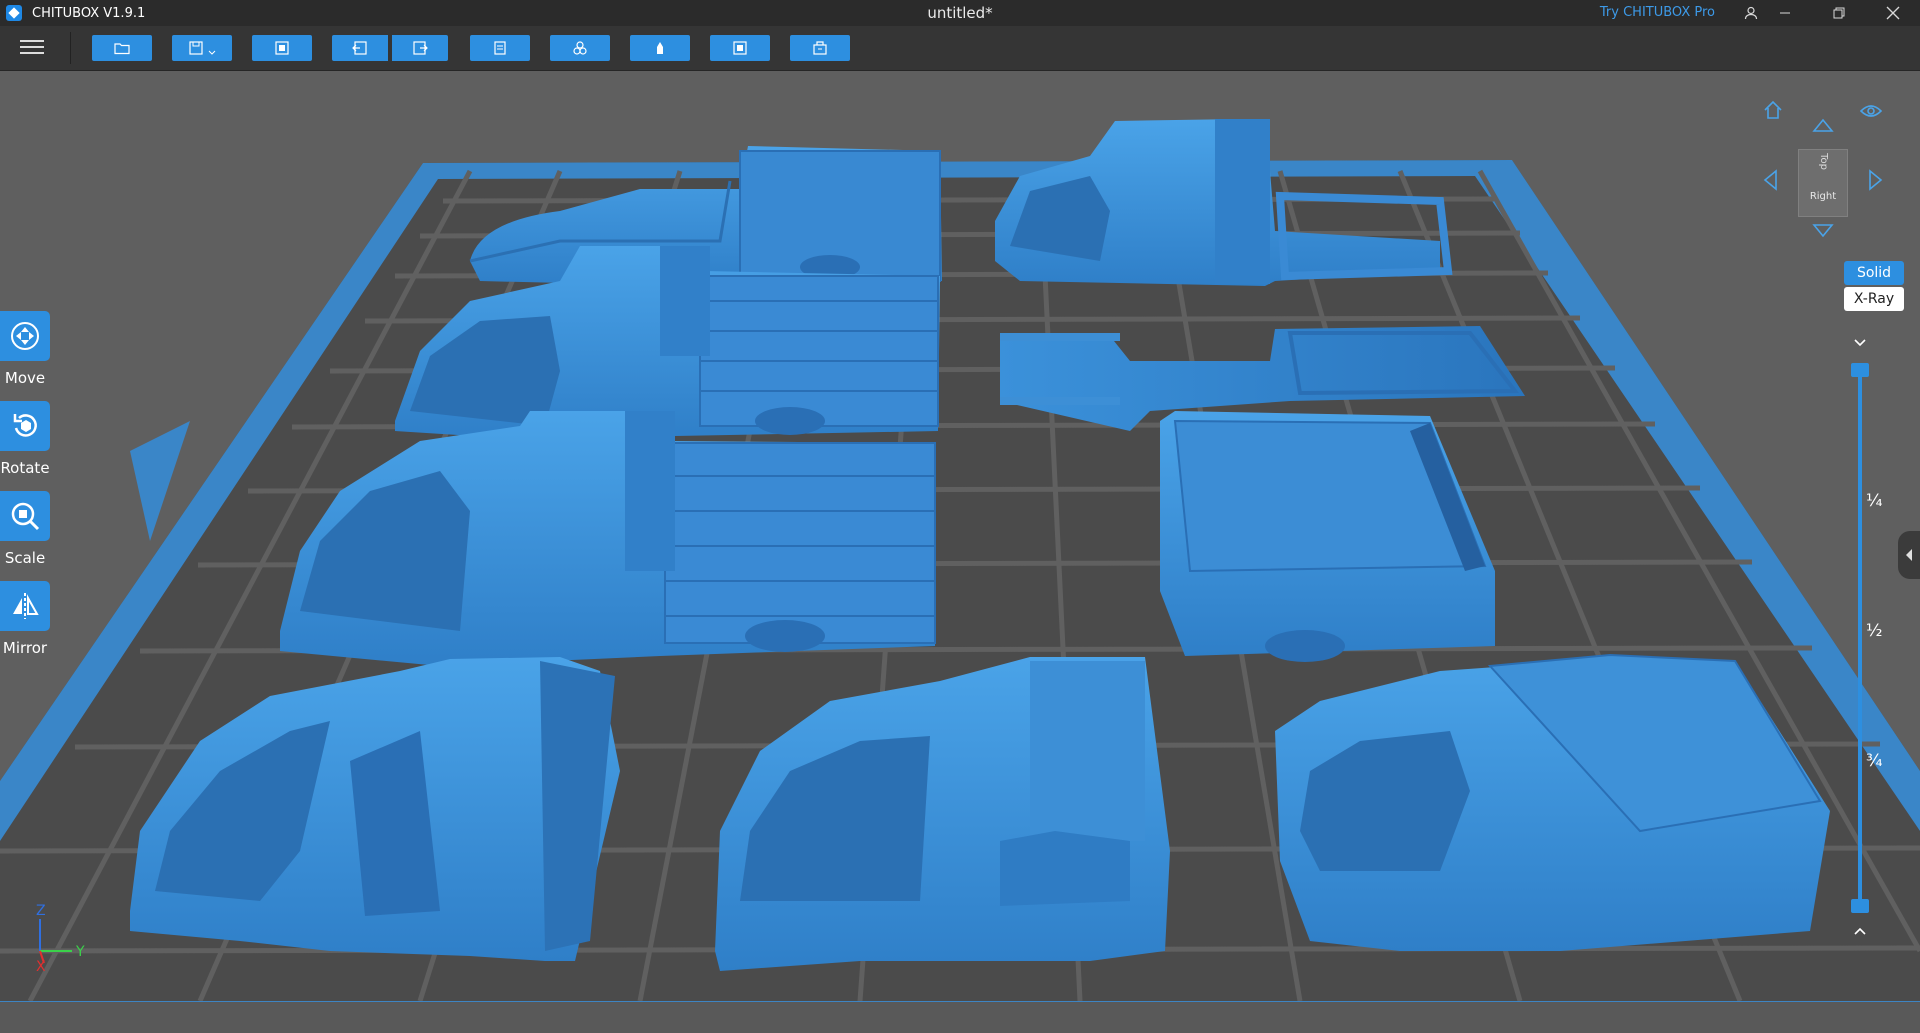 This screenshot has width=1920, height=1033. I want to click on rotate-tool: Rotate, so click(25, 439).